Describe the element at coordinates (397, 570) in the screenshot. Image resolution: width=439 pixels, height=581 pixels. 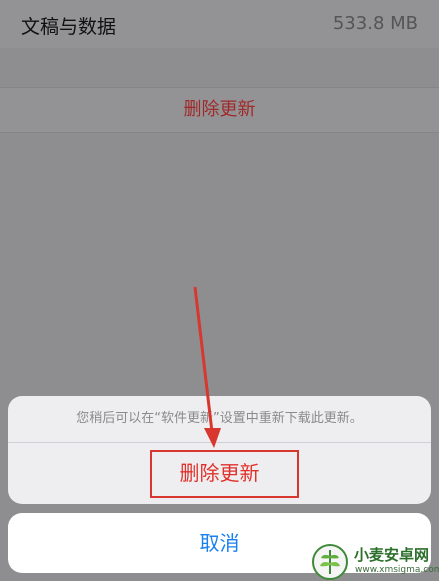
I see `watermark-url: www.xmsigma.com` at that location.